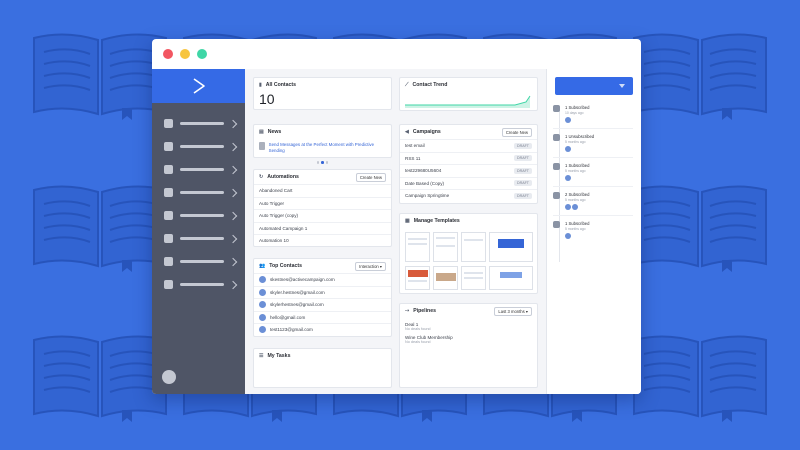 The image size is (800, 450). I want to click on campaign-name: test email, so click(415, 146).